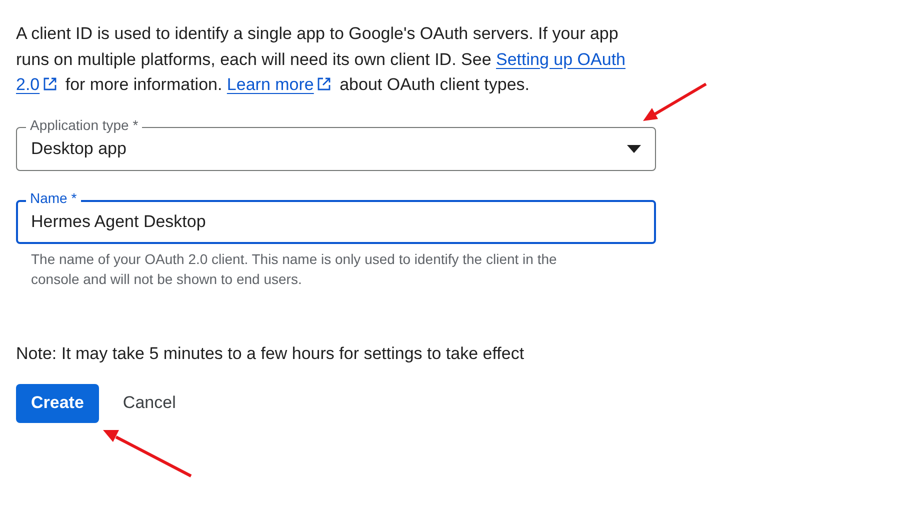 This screenshot has height=522, width=899. Describe the element at coordinates (271, 354) in the screenshot. I see `note-text: Note: It may take 5 minutes to a few hours for settings to take effect` at that location.